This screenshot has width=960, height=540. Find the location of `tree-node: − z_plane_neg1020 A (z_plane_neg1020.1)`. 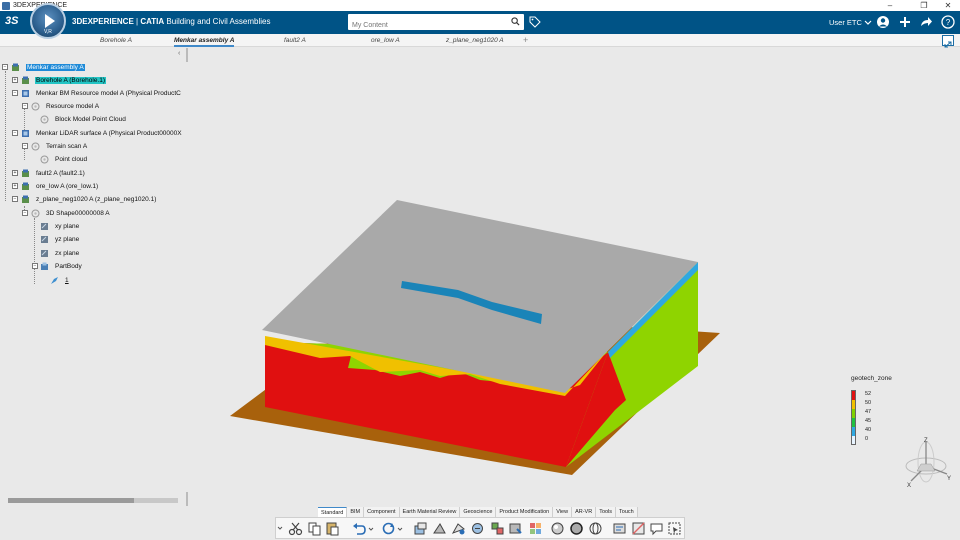

tree-node: − z_plane_neg1020 A (z_plane_neg1020.1) is located at coordinates (78, 199).